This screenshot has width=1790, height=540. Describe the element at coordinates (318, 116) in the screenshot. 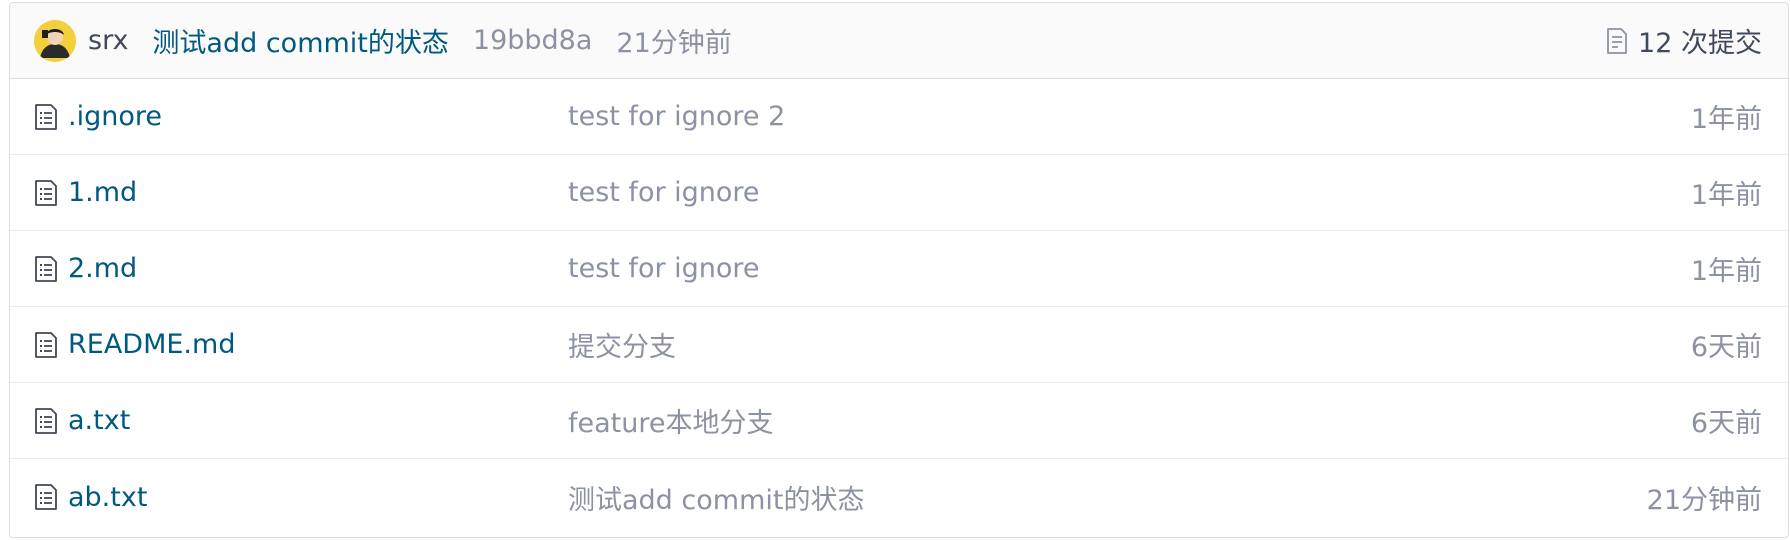

I see `file-name-link: .ignore` at that location.